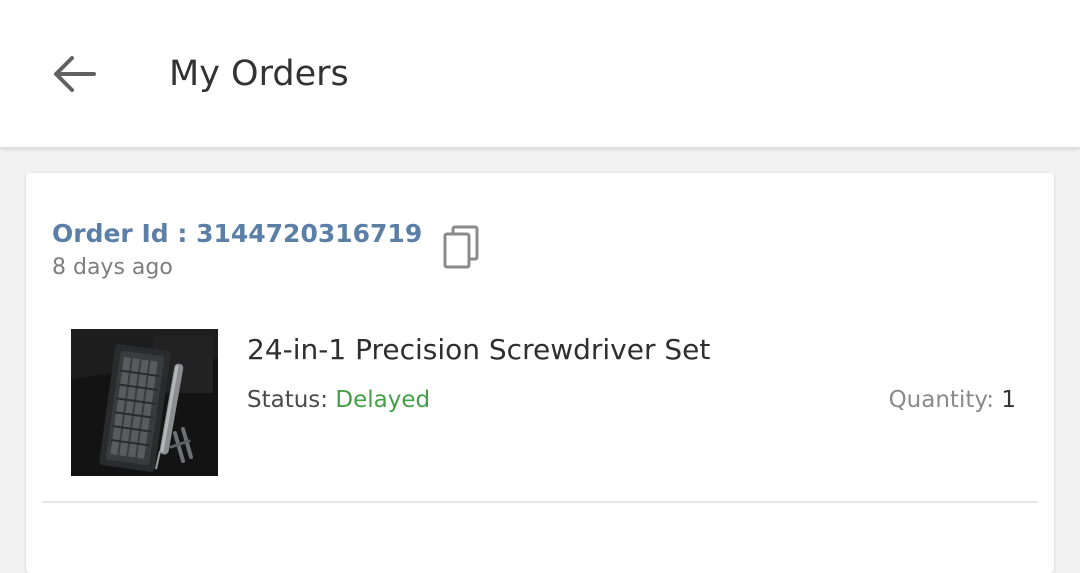 Image resolution: width=1080 pixels, height=573 pixels. What do you see at coordinates (1008, 400) in the screenshot?
I see `quantity-value: 1` at bounding box center [1008, 400].